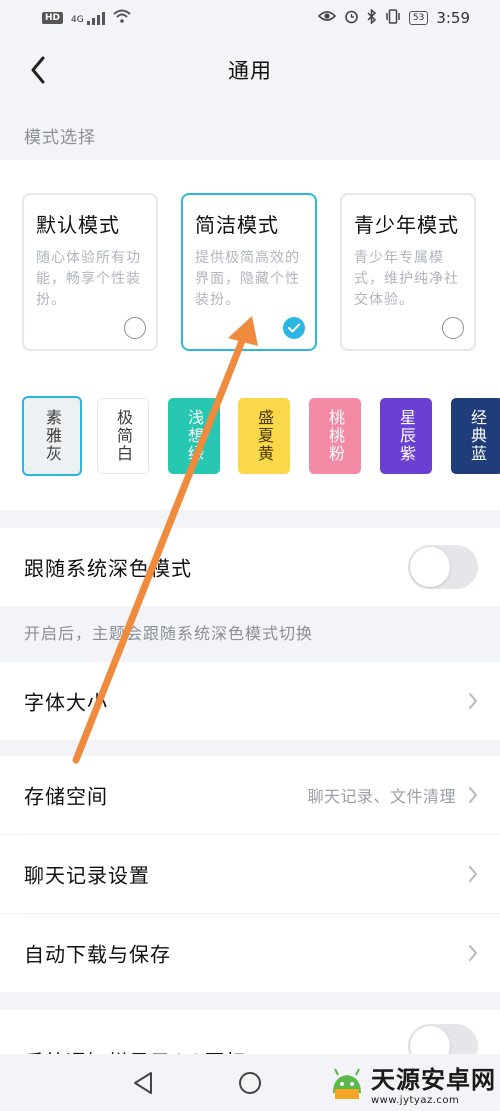 This screenshot has width=500, height=1111. I want to click on auto-download-label: 自动下载与保存, so click(97, 954).